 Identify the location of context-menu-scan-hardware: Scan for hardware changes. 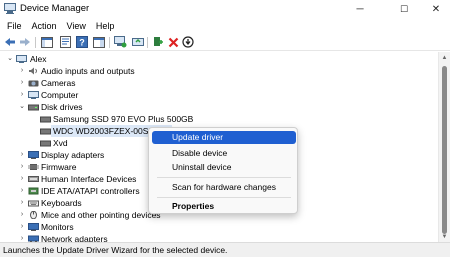
(224, 187).